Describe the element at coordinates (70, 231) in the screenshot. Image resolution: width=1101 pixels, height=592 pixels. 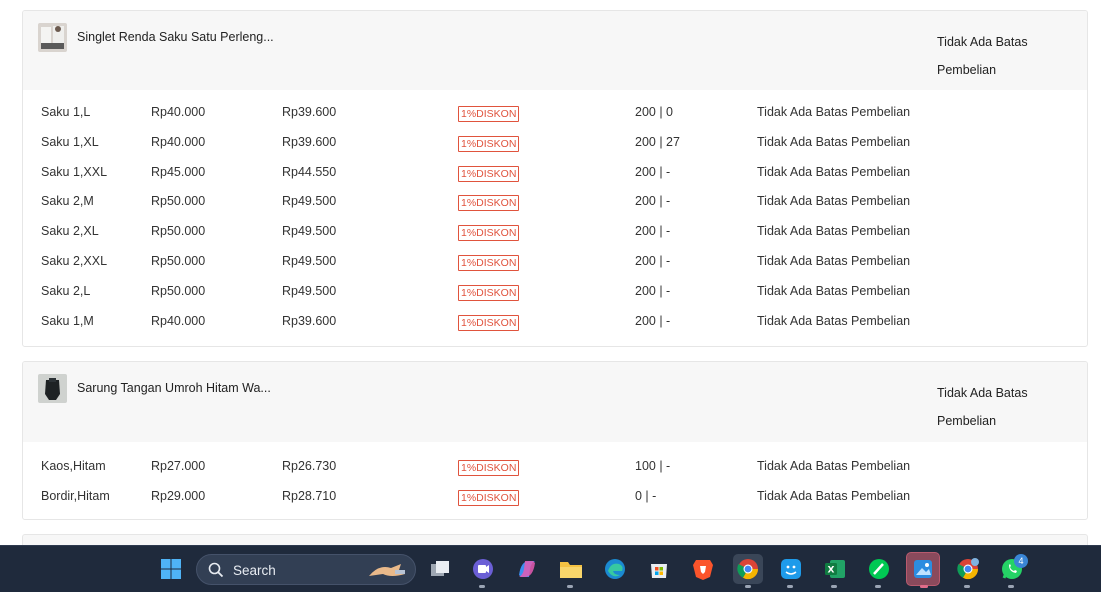
I see `variant-name: Saku 2,XL` at that location.